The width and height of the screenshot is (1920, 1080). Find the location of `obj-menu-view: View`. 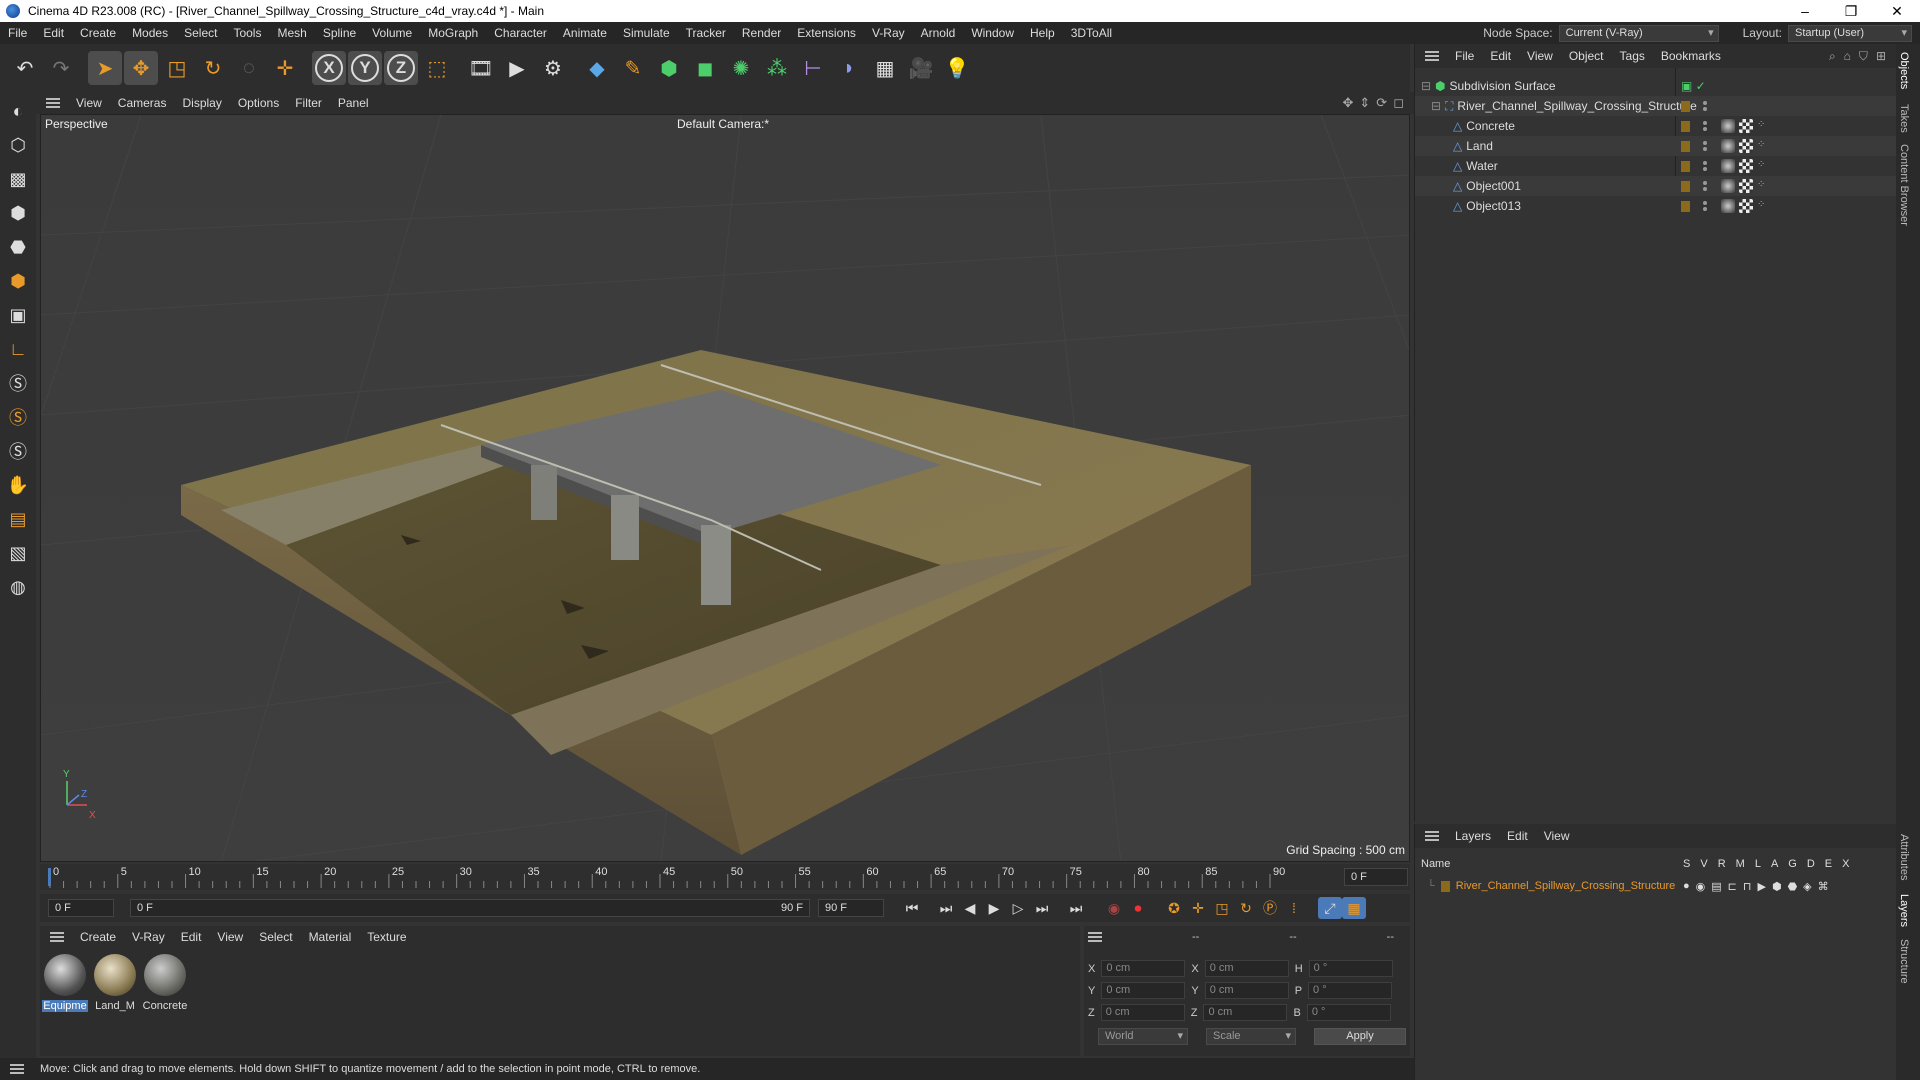

obj-menu-view: View is located at coordinates (1540, 56).